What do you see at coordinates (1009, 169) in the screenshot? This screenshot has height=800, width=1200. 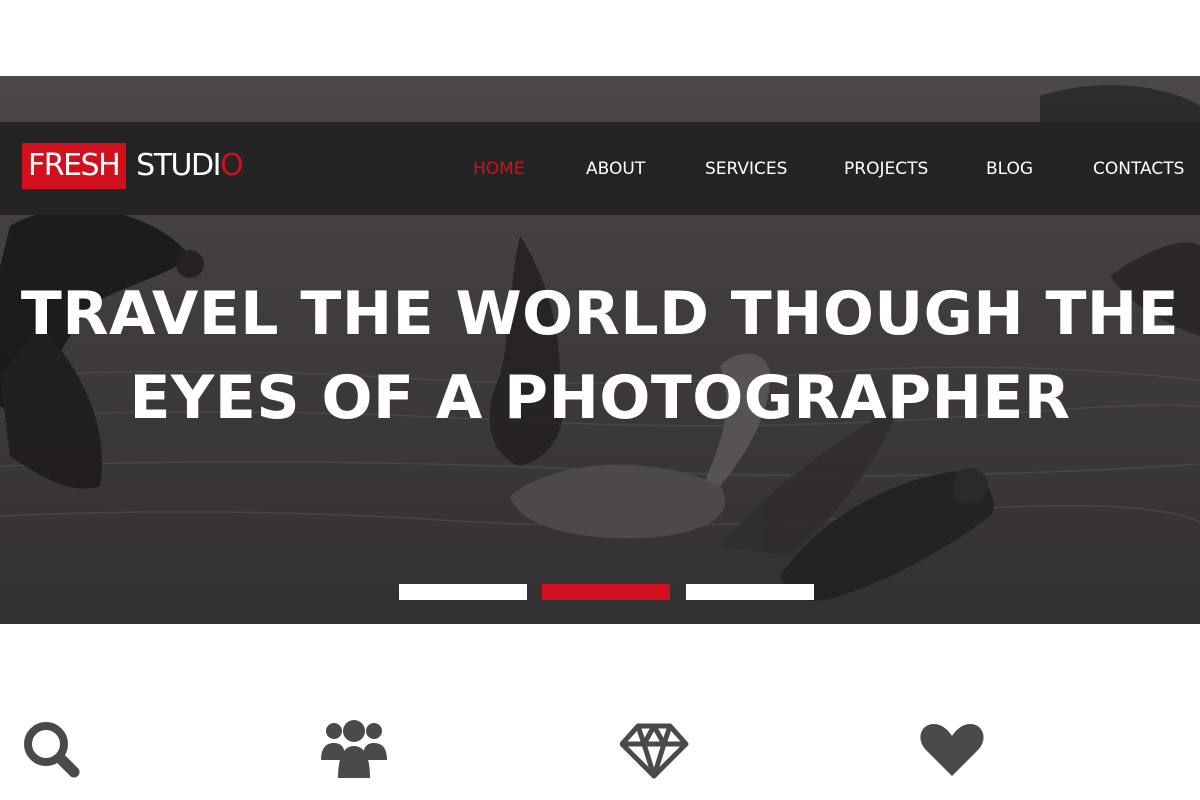 I see `nav-item-blog: BLOG` at bounding box center [1009, 169].